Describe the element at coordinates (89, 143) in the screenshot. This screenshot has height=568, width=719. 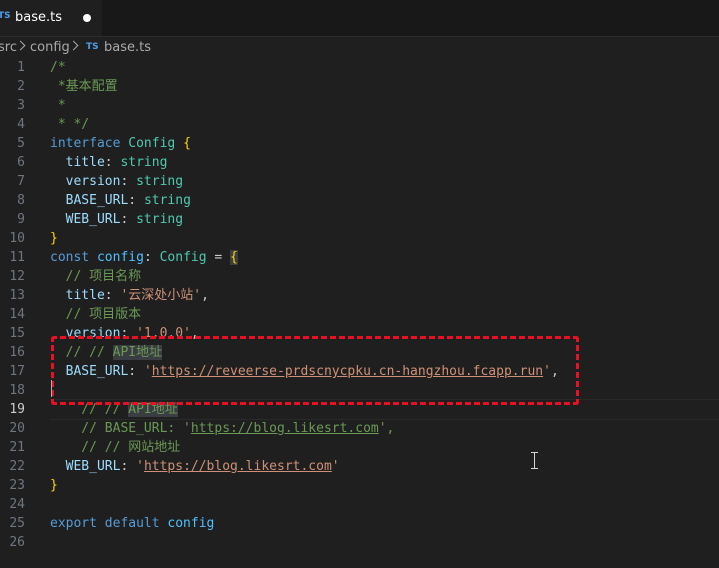
I see `code-token: interface` at that location.